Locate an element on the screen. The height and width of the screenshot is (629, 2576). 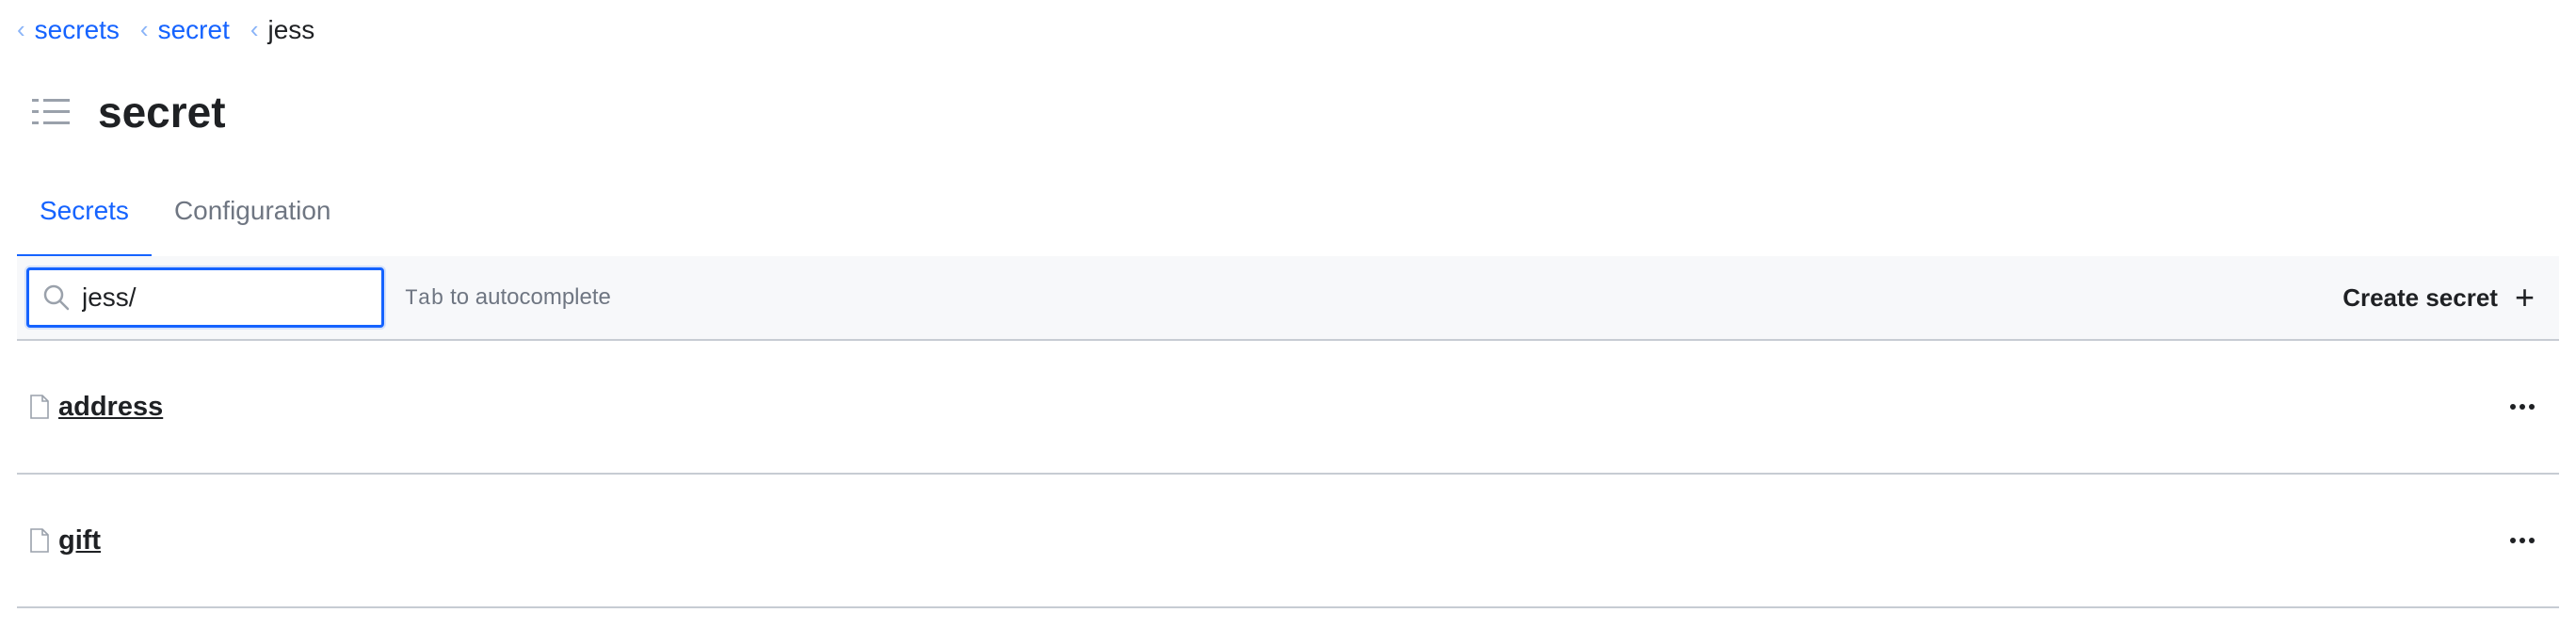
page-title: secret is located at coordinates (162, 112).